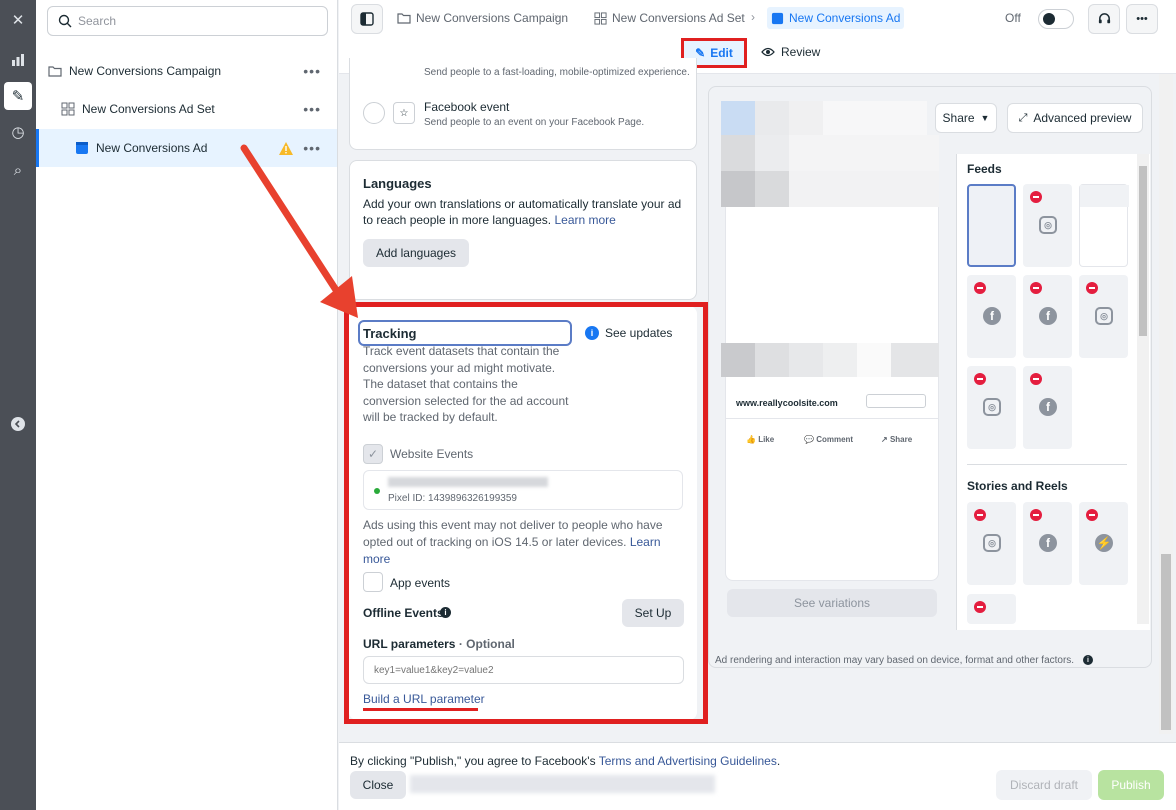 The height and width of the screenshot is (810, 1176). I want to click on pencil-icon: ✎, so click(18, 96).